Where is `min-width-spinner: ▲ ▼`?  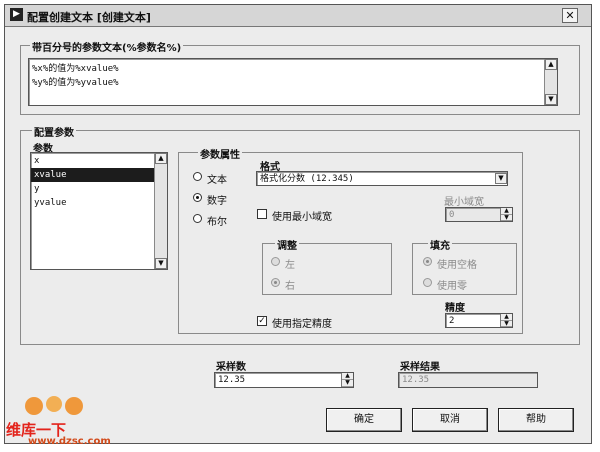 min-width-spinner: ▲ ▼ is located at coordinates (506, 214).